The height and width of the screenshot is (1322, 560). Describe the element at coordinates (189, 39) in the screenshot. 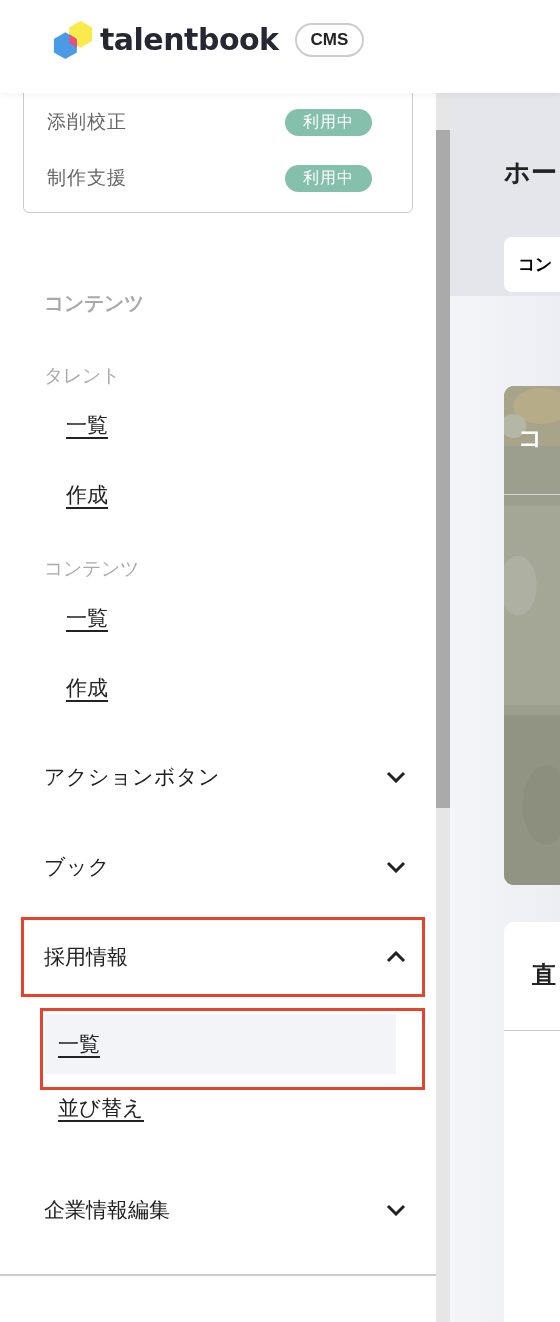

I see `logo-text: talentbook` at that location.